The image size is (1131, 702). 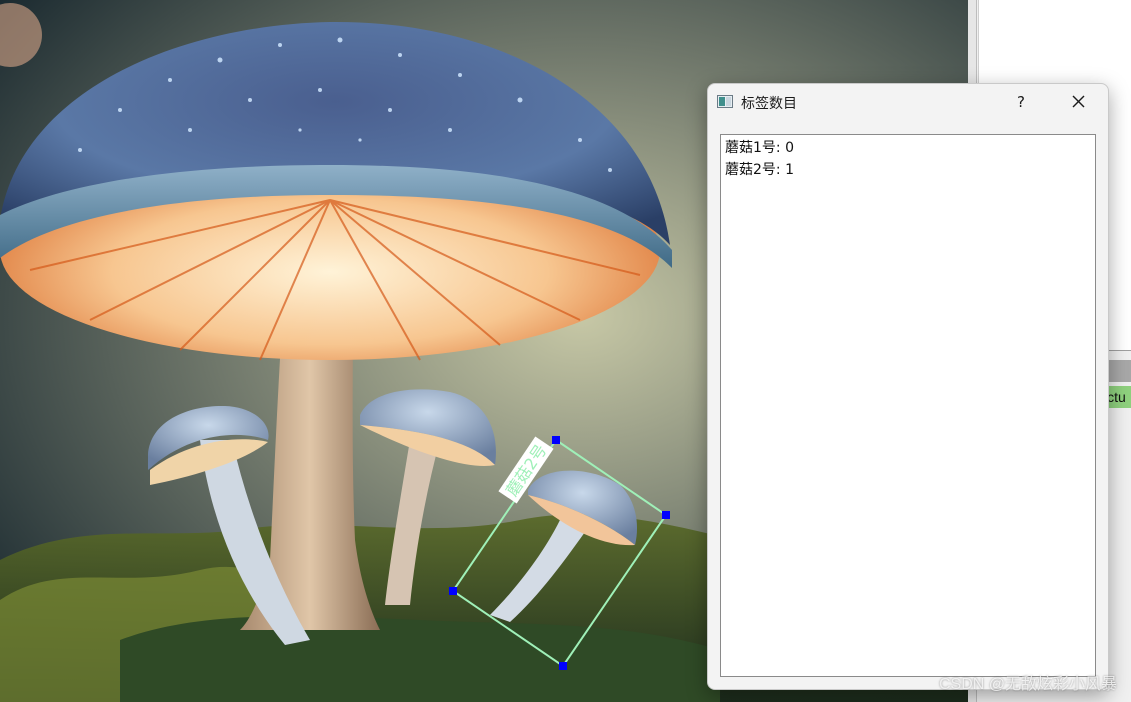 What do you see at coordinates (1027, 684) in the screenshot?
I see `watermark-text: CSDN @无敌炫彩小风暴` at bounding box center [1027, 684].